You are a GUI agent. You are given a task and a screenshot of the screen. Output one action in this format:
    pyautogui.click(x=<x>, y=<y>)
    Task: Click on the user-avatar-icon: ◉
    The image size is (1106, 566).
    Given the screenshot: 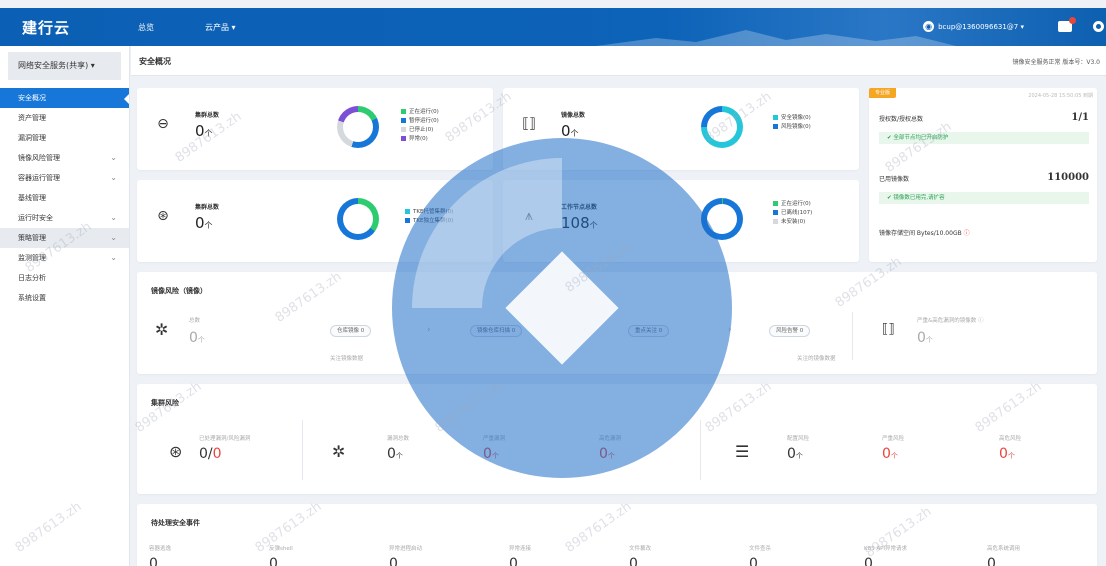 What is the action you would take?
    pyautogui.click(x=929, y=26)
    